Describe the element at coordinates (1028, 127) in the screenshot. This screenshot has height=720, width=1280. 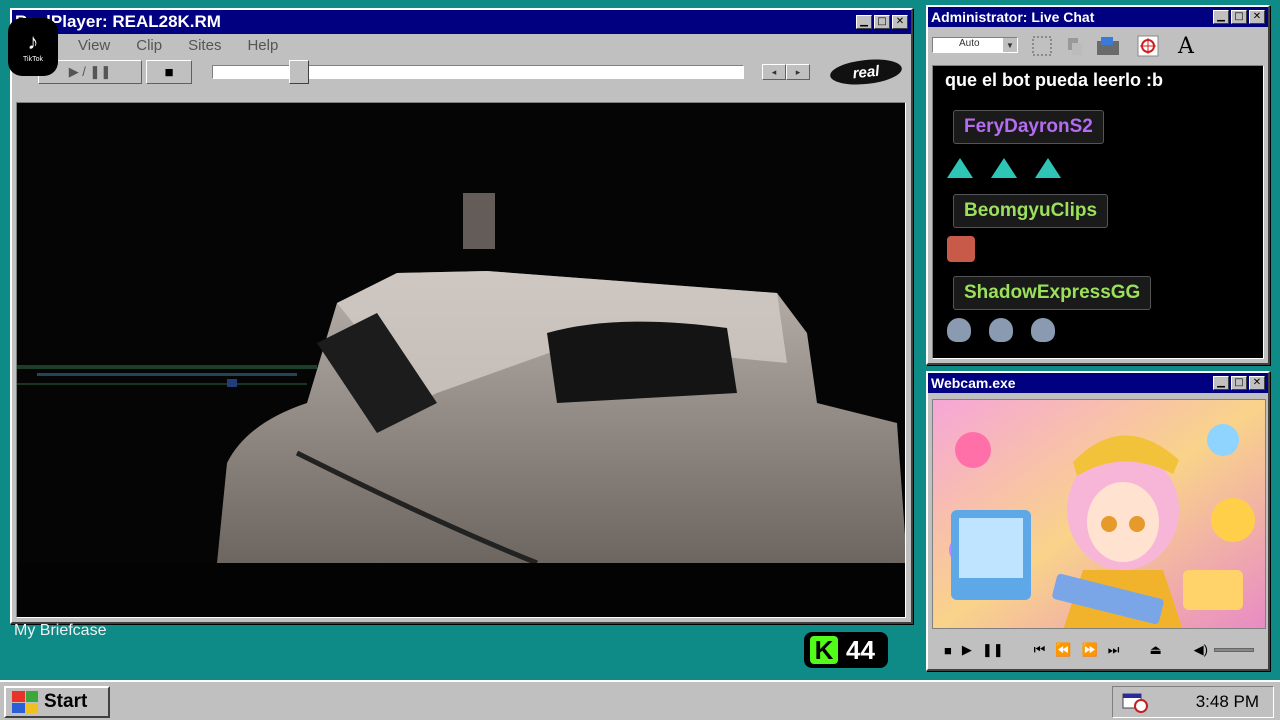
I see `chat-username: FeryDayronS2` at that location.